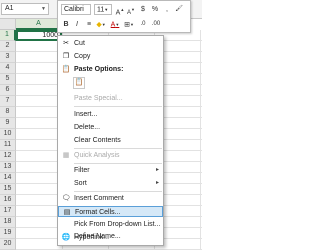  What do you see at coordinates (110, 56) in the screenshot?
I see `menu-item-copy: ❐ Copy` at bounding box center [110, 56].